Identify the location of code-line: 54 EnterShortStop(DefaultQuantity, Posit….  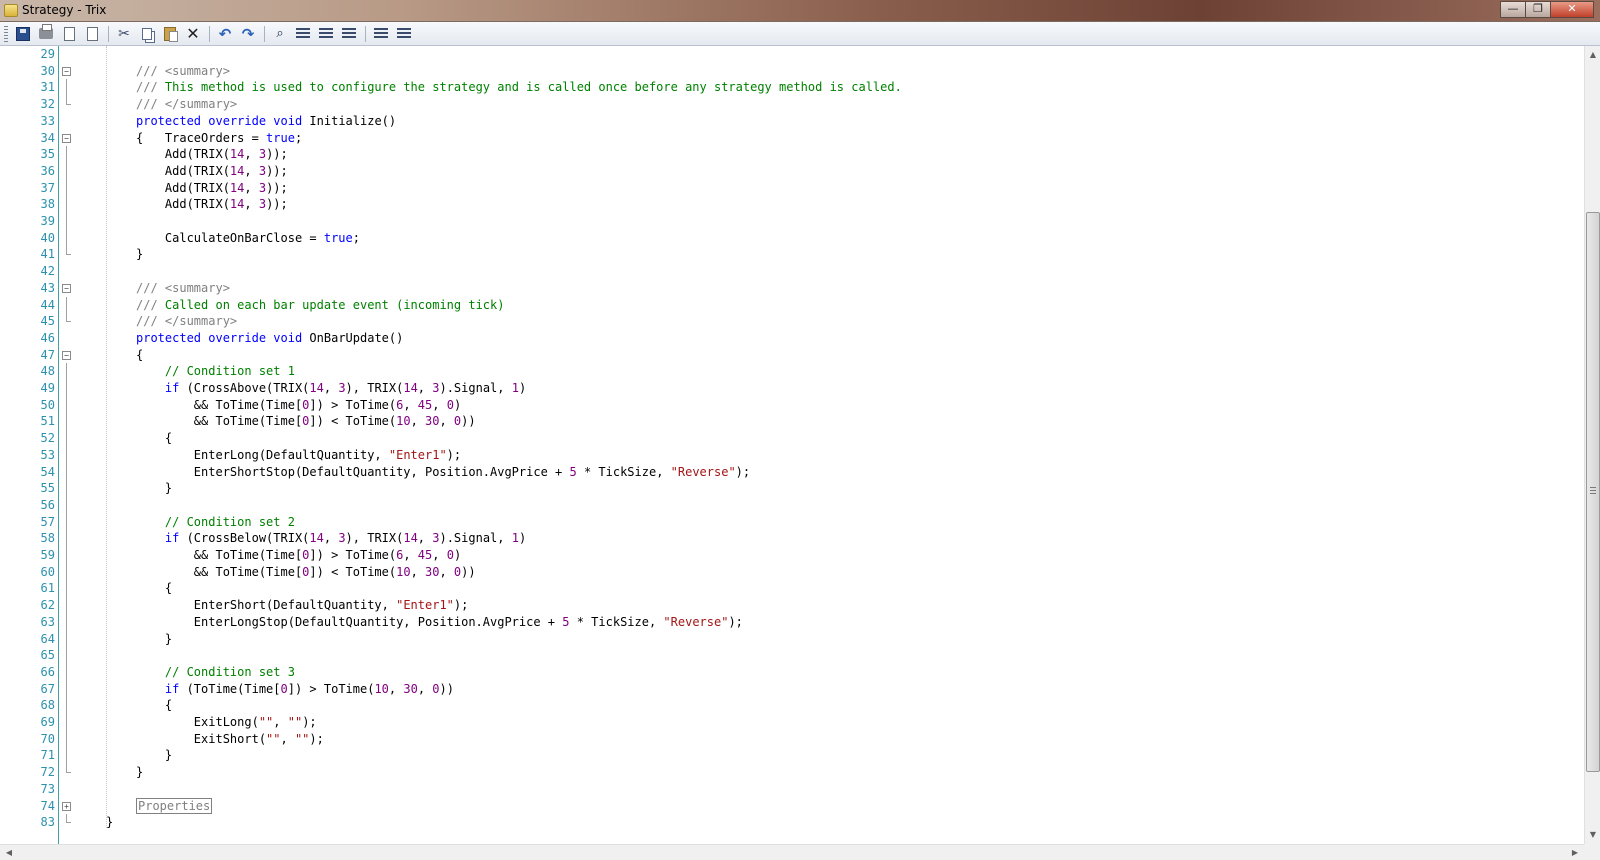
(792, 472).